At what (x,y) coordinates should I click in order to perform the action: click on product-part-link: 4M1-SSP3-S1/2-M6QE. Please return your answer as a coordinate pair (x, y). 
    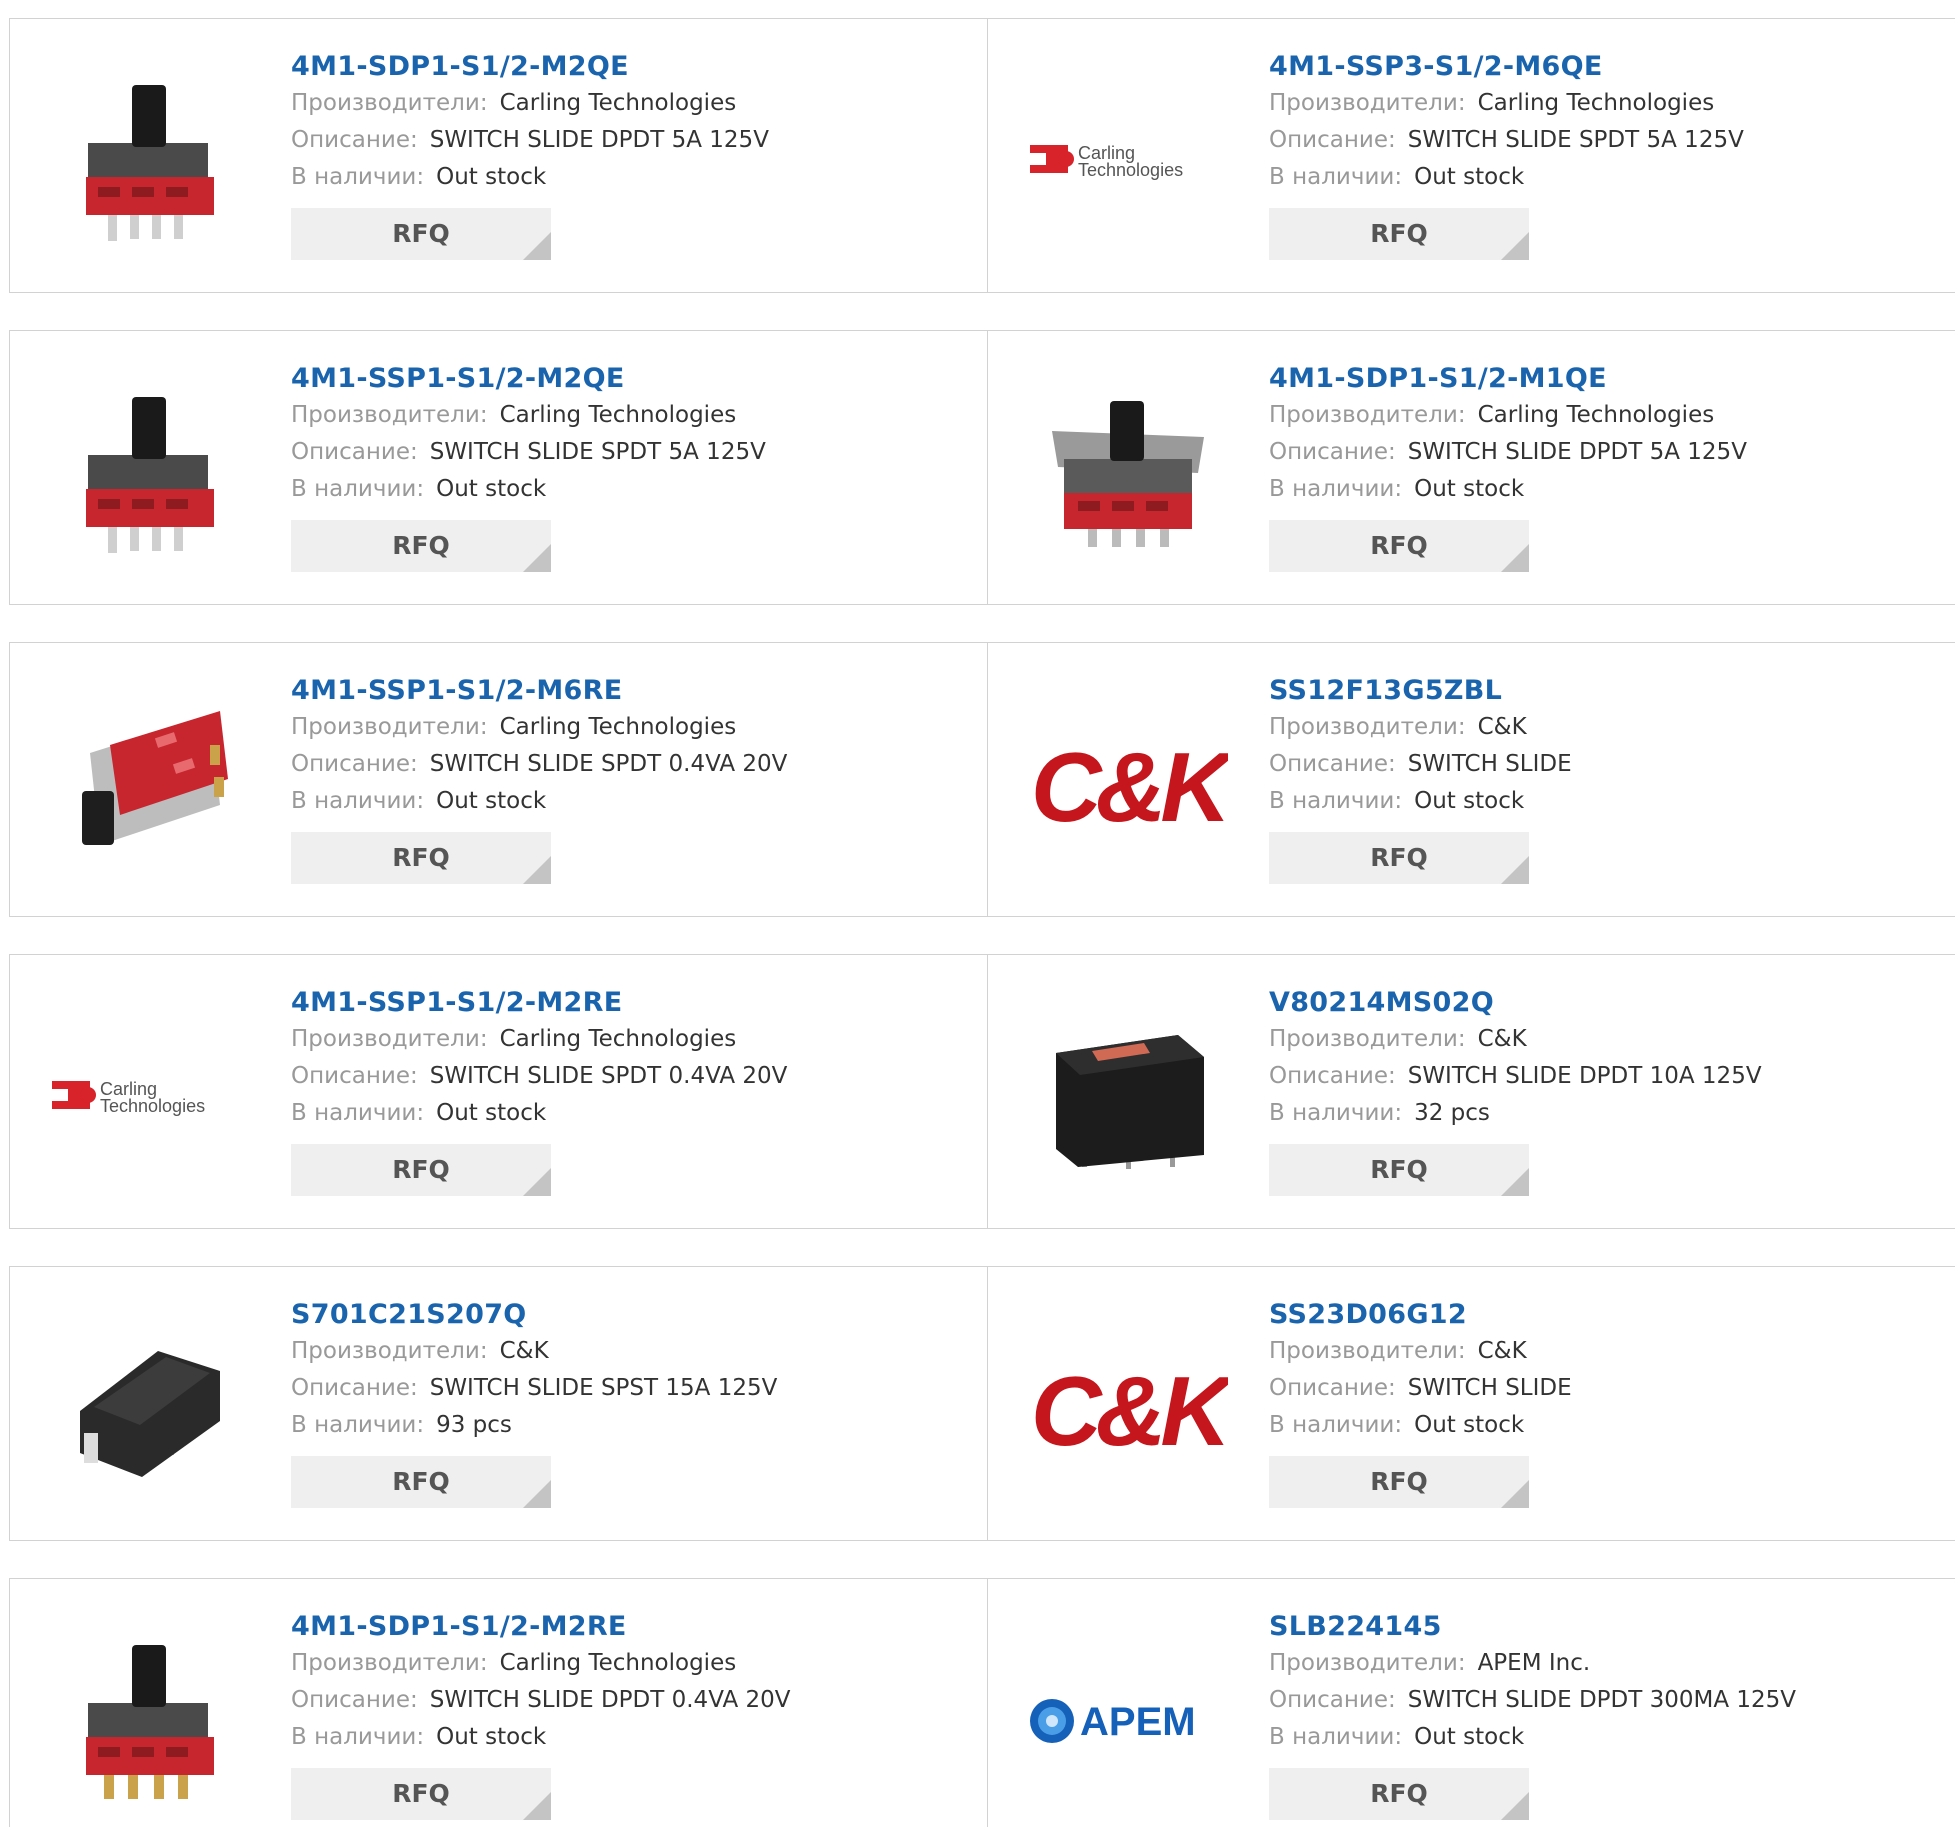
    Looking at the image, I should click on (1609, 67).